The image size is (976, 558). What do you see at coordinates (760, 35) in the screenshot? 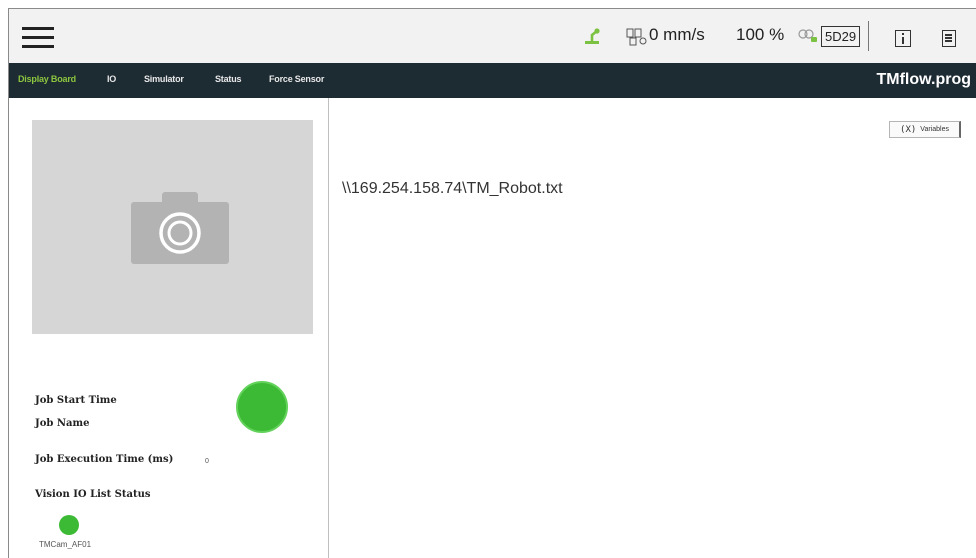
I see `speed-percent: 100 %` at bounding box center [760, 35].